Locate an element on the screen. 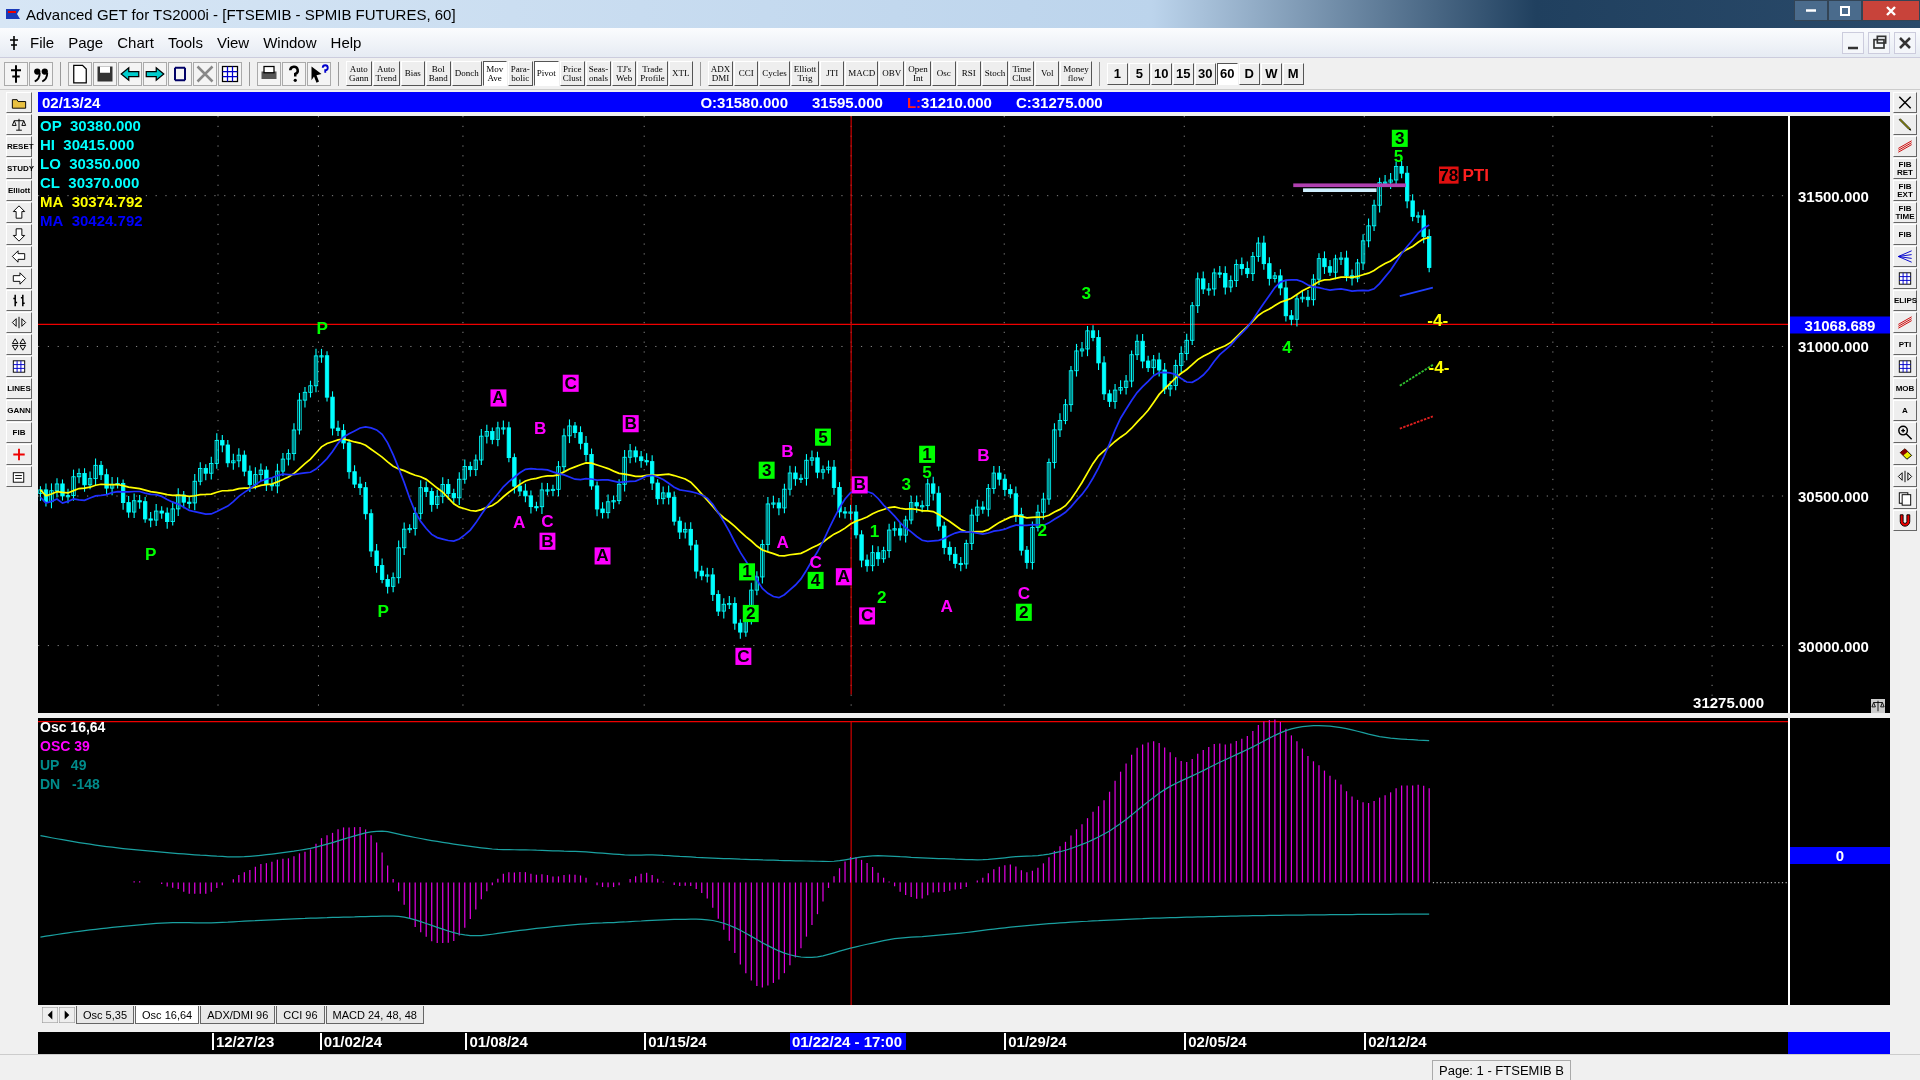 This screenshot has height=1080, width=1920. indicator-button: Osc is located at coordinates (943, 73).